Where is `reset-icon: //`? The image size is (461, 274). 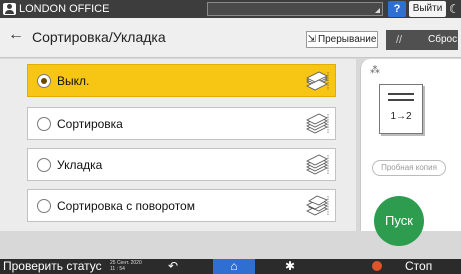 reset-icon: // is located at coordinates (399, 40).